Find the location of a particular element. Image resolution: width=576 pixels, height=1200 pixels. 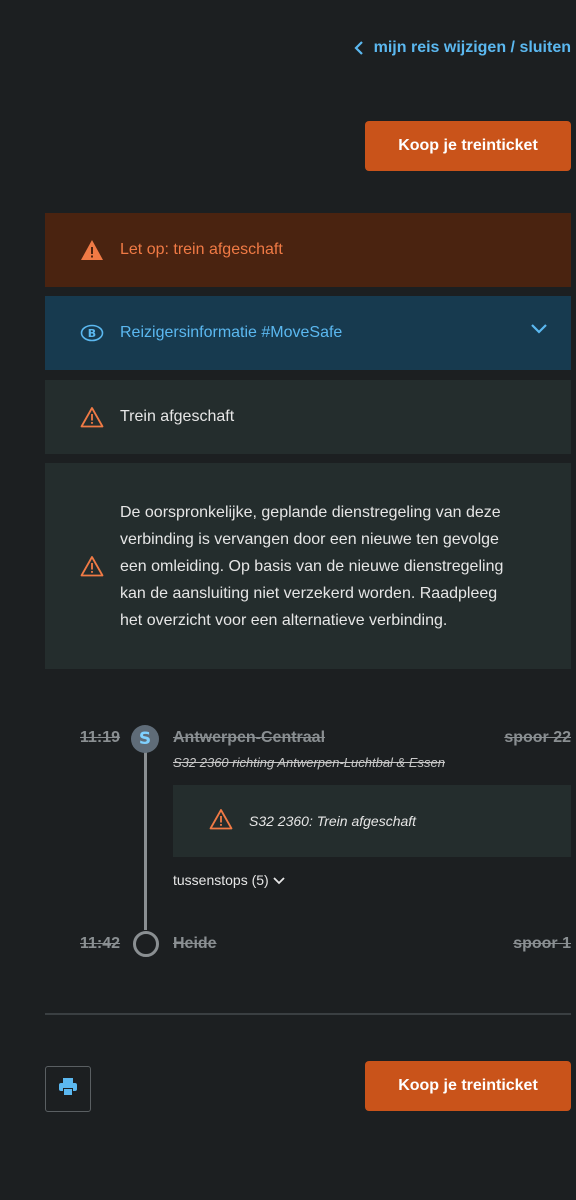

buy-ticket-button-top: Koop je treinticket is located at coordinates (468, 146).